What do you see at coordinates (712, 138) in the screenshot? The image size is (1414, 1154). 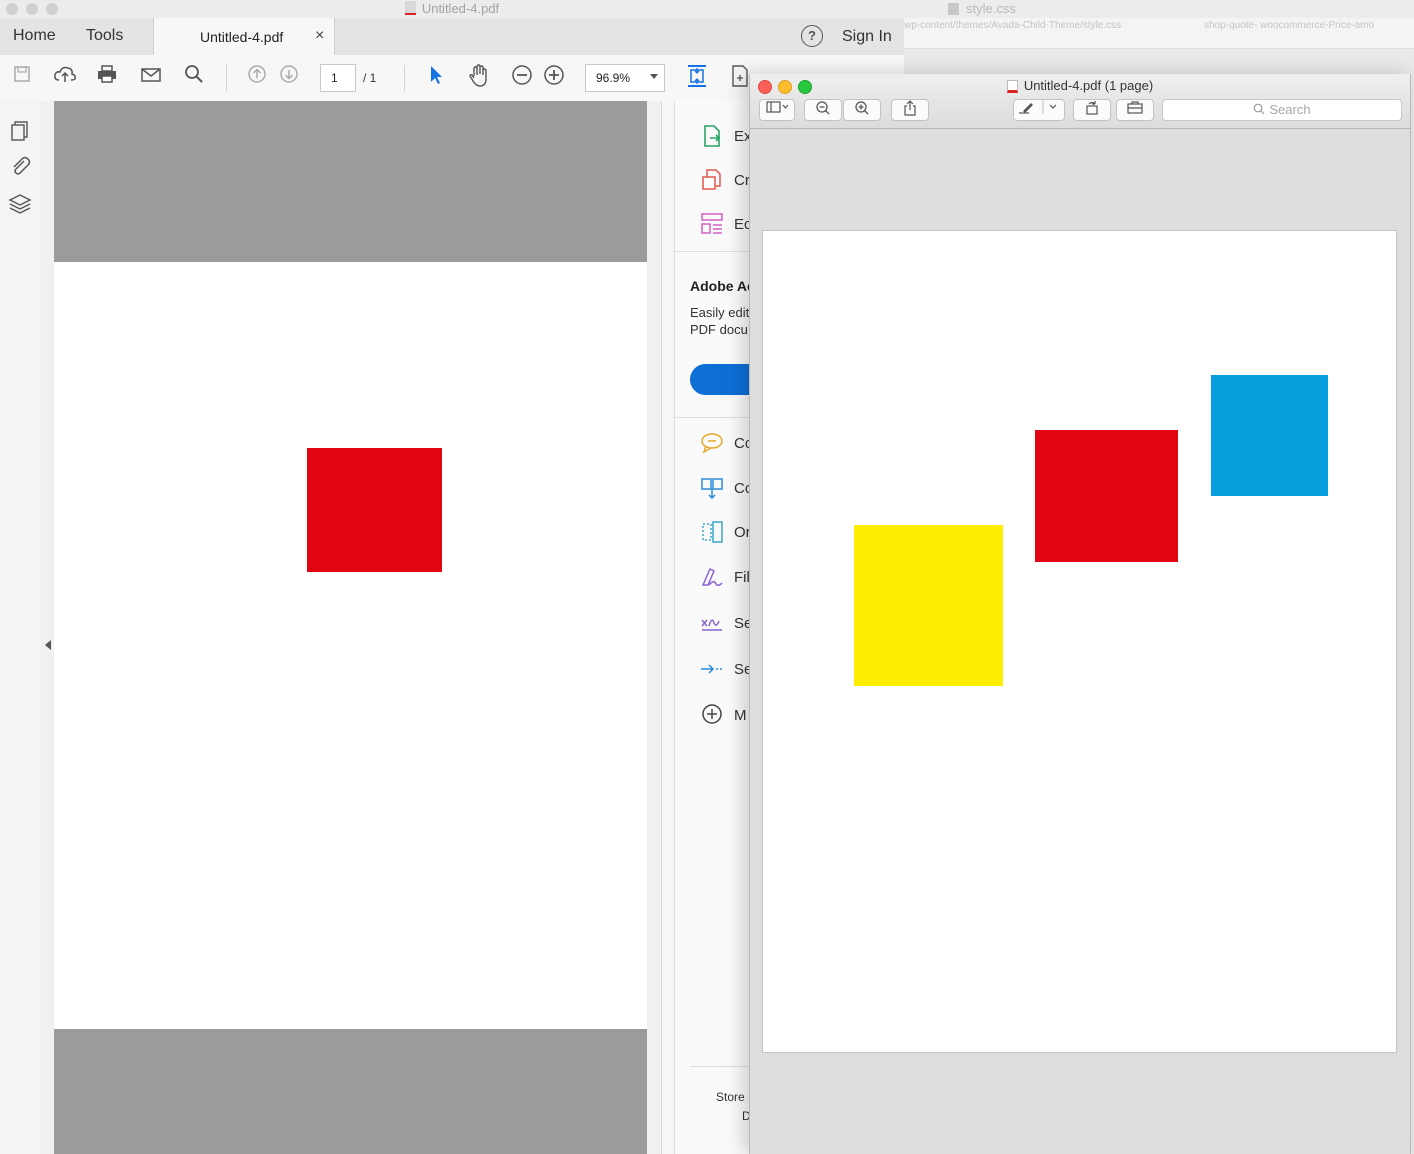 I see `export-pdf-icon` at bounding box center [712, 138].